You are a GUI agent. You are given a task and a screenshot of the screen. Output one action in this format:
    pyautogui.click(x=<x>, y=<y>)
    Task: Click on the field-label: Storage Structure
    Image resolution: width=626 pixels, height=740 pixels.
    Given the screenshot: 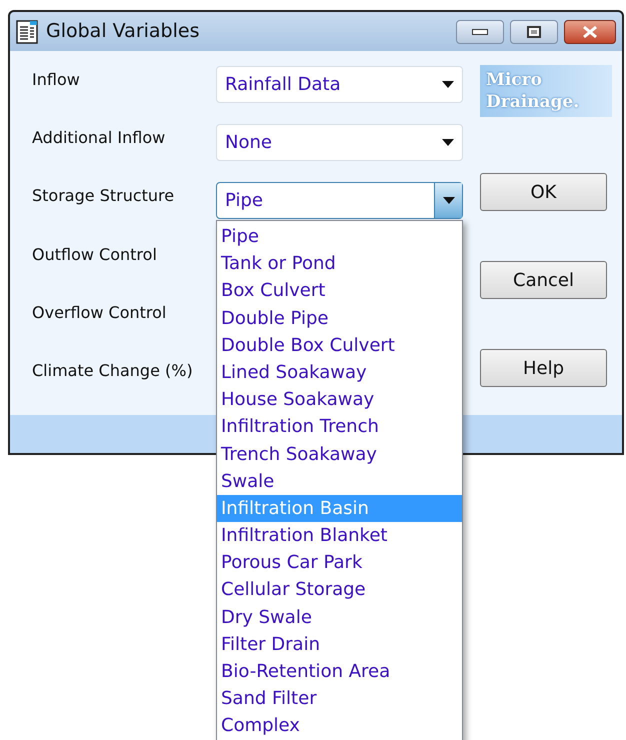 What is the action you would take?
    pyautogui.click(x=103, y=196)
    